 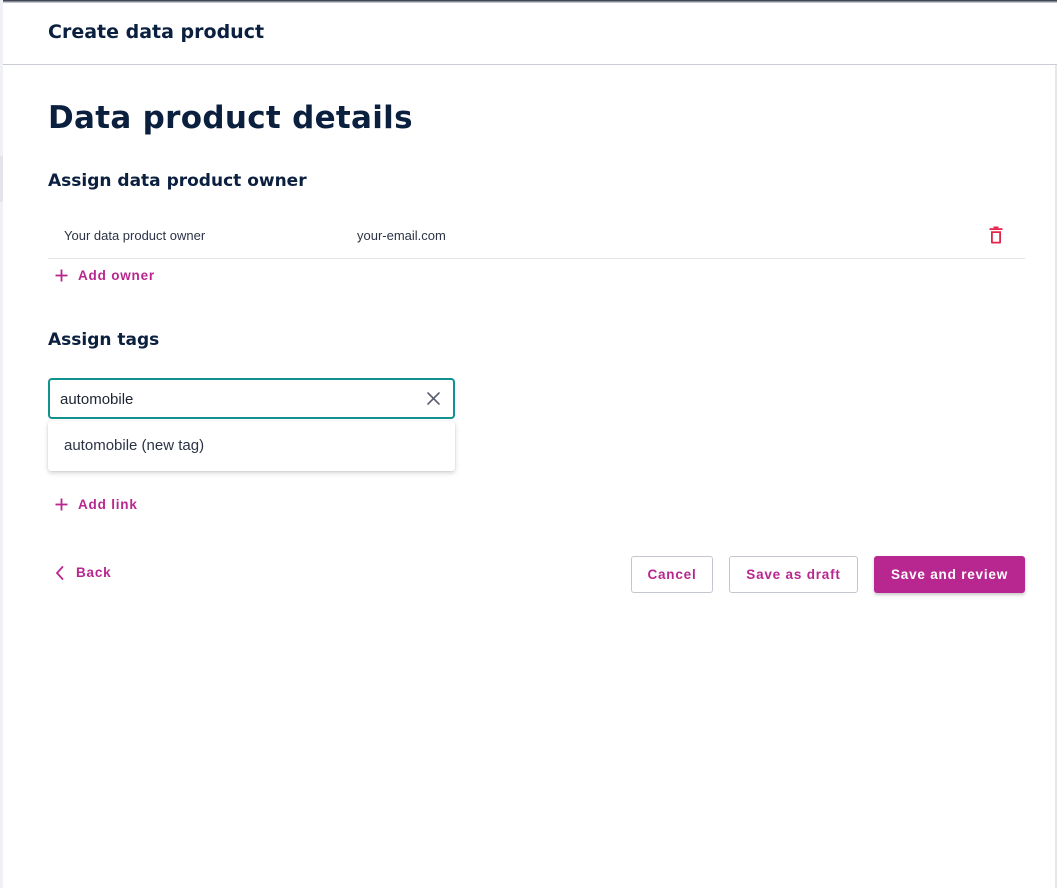 What do you see at coordinates (401, 235) in the screenshot?
I see `owner-email: your-email.com` at bounding box center [401, 235].